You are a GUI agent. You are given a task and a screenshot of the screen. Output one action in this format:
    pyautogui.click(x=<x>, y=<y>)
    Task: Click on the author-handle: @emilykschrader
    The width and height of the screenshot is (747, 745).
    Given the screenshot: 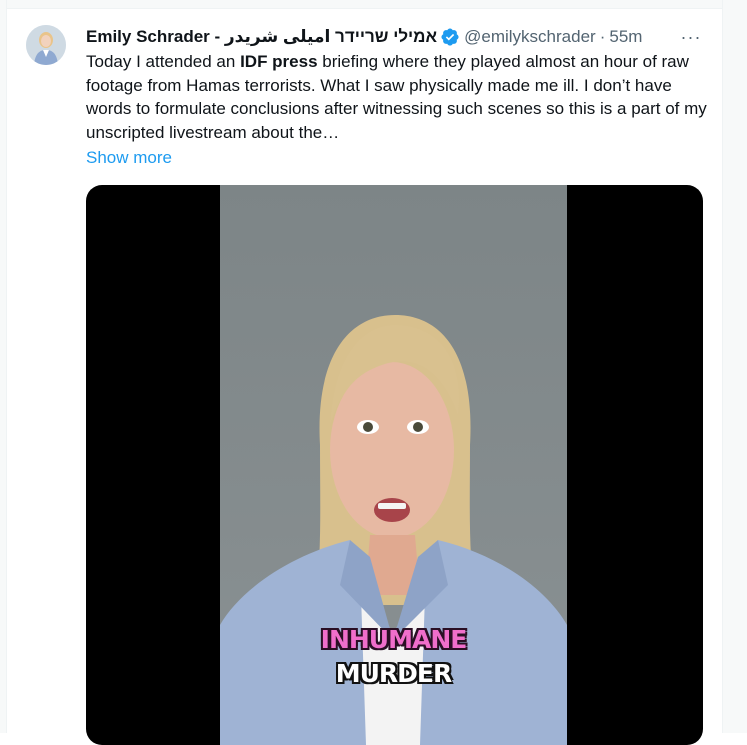 What is the action you would take?
    pyautogui.click(x=530, y=37)
    